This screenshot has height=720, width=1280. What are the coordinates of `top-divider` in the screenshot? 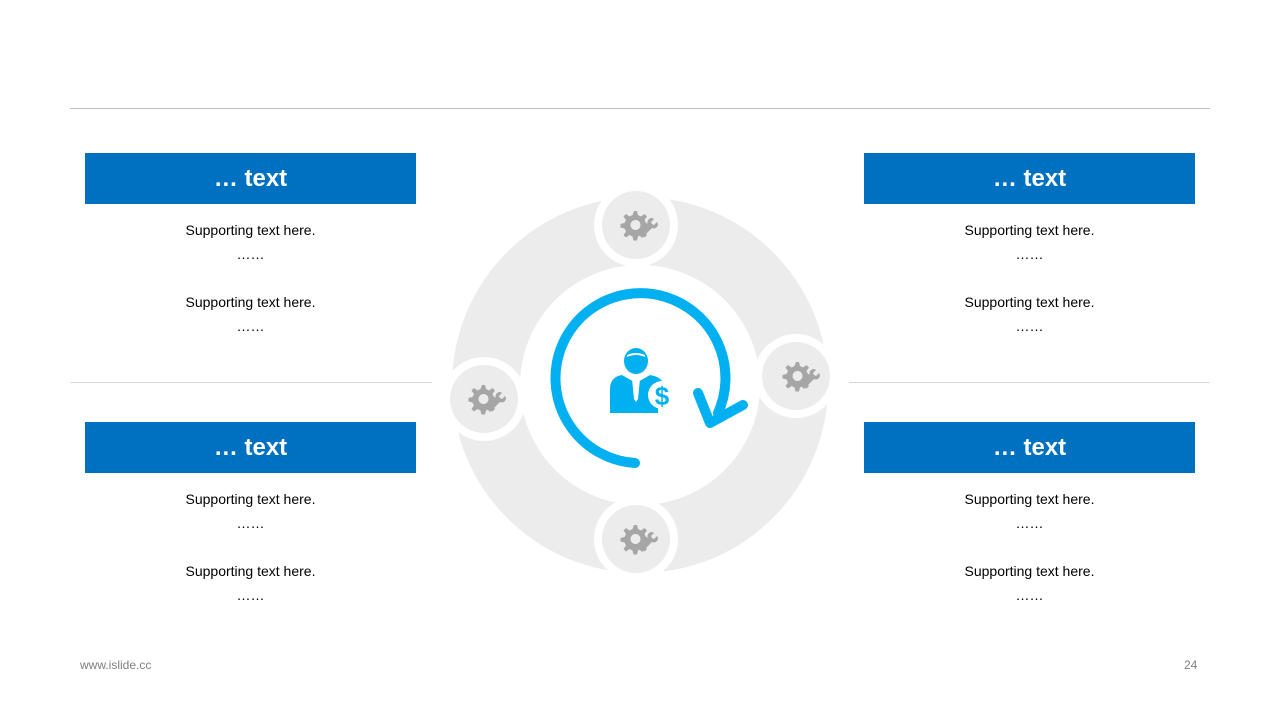 It's located at (640, 108).